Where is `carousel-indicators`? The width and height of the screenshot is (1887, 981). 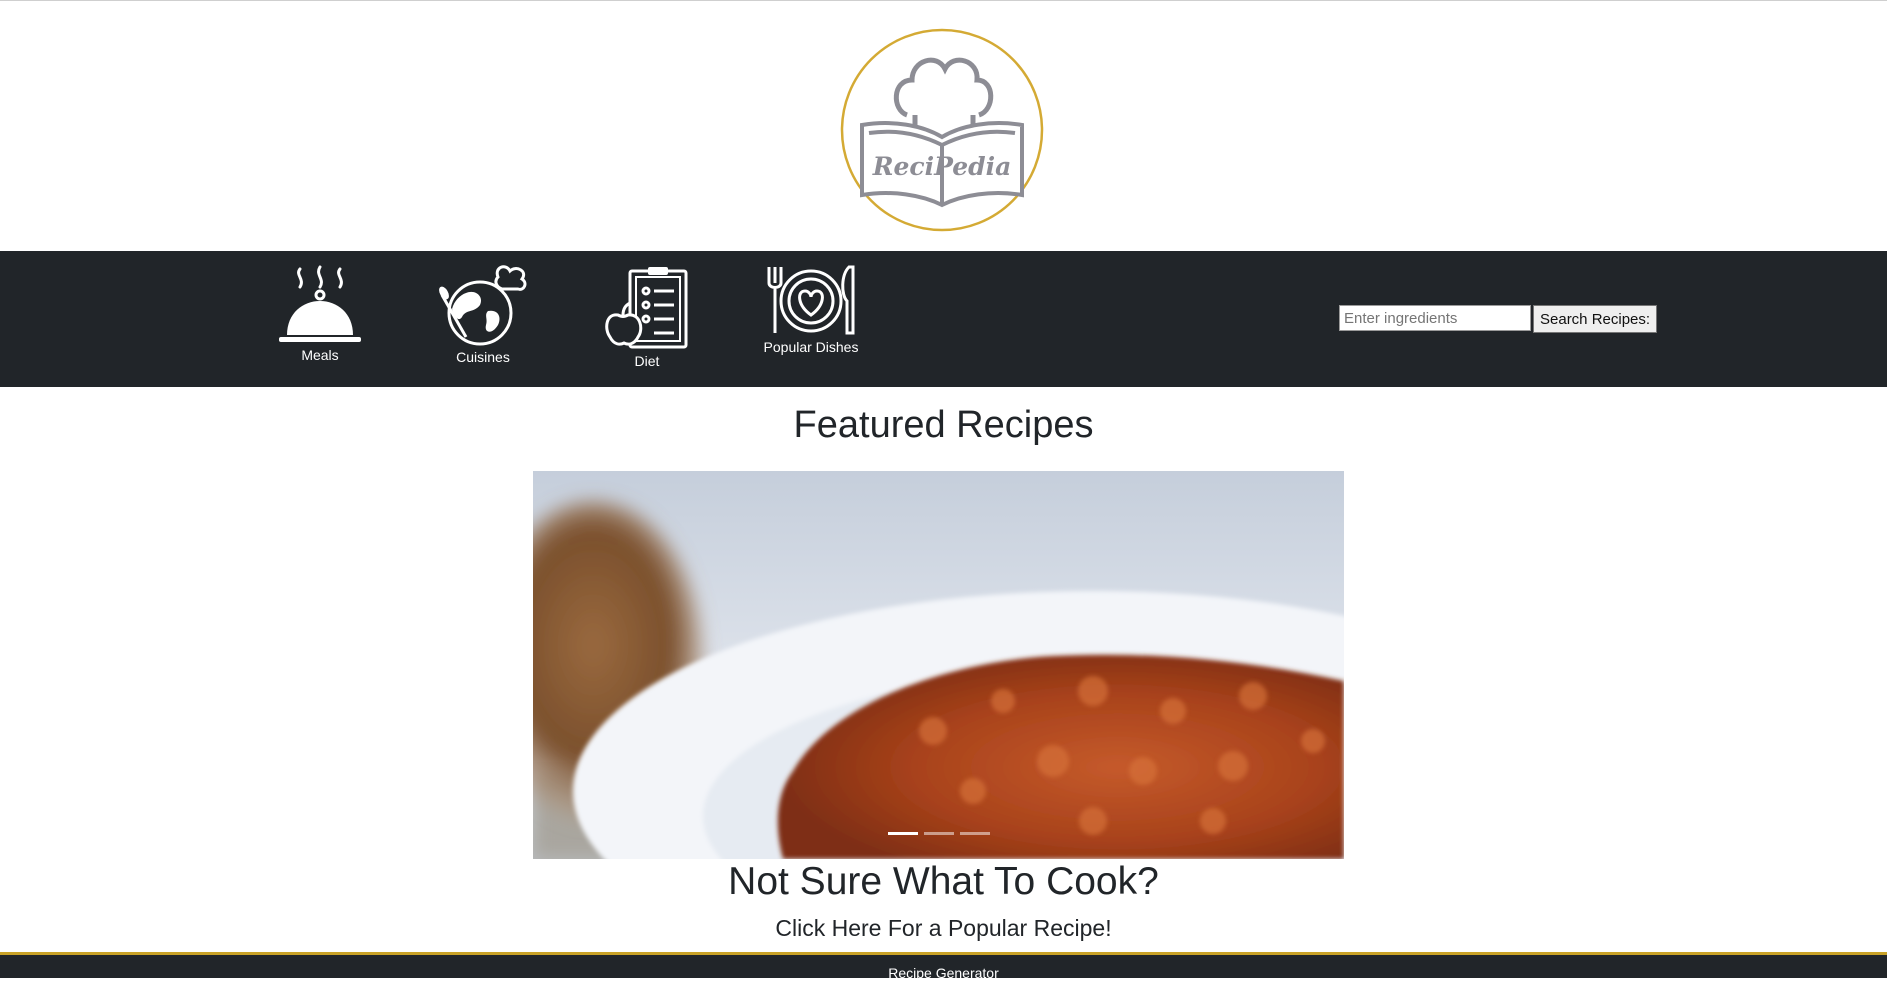 carousel-indicators is located at coordinates (938, 833).